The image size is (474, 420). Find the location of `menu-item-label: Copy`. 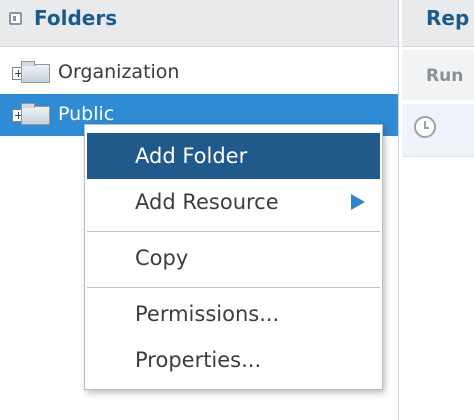

menu-item-label: Copy is located at coordinates (162, 258).